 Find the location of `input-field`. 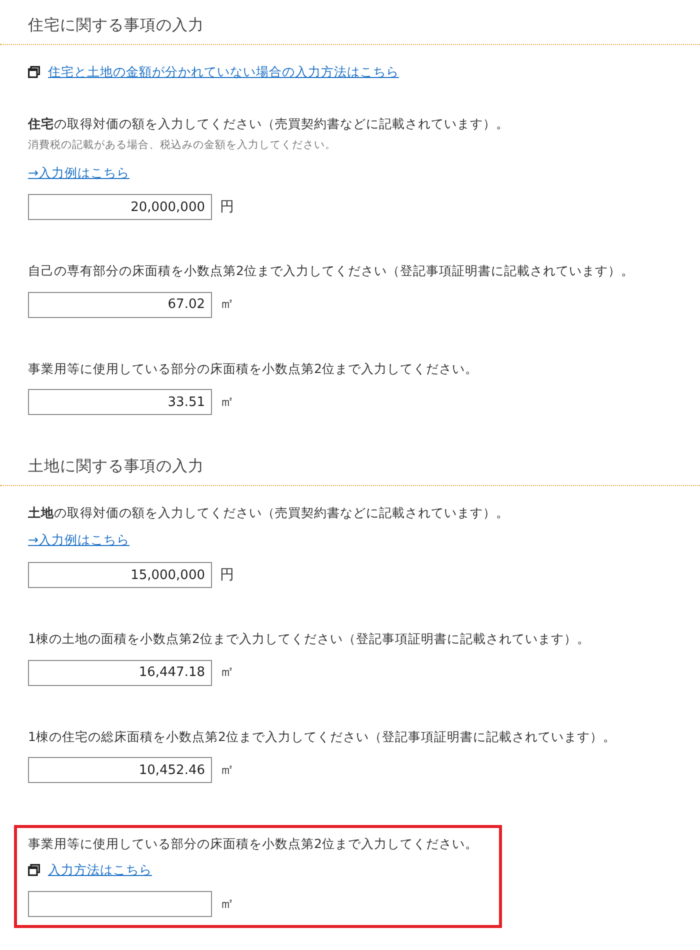

input-field is located at coordinates (120, 904).